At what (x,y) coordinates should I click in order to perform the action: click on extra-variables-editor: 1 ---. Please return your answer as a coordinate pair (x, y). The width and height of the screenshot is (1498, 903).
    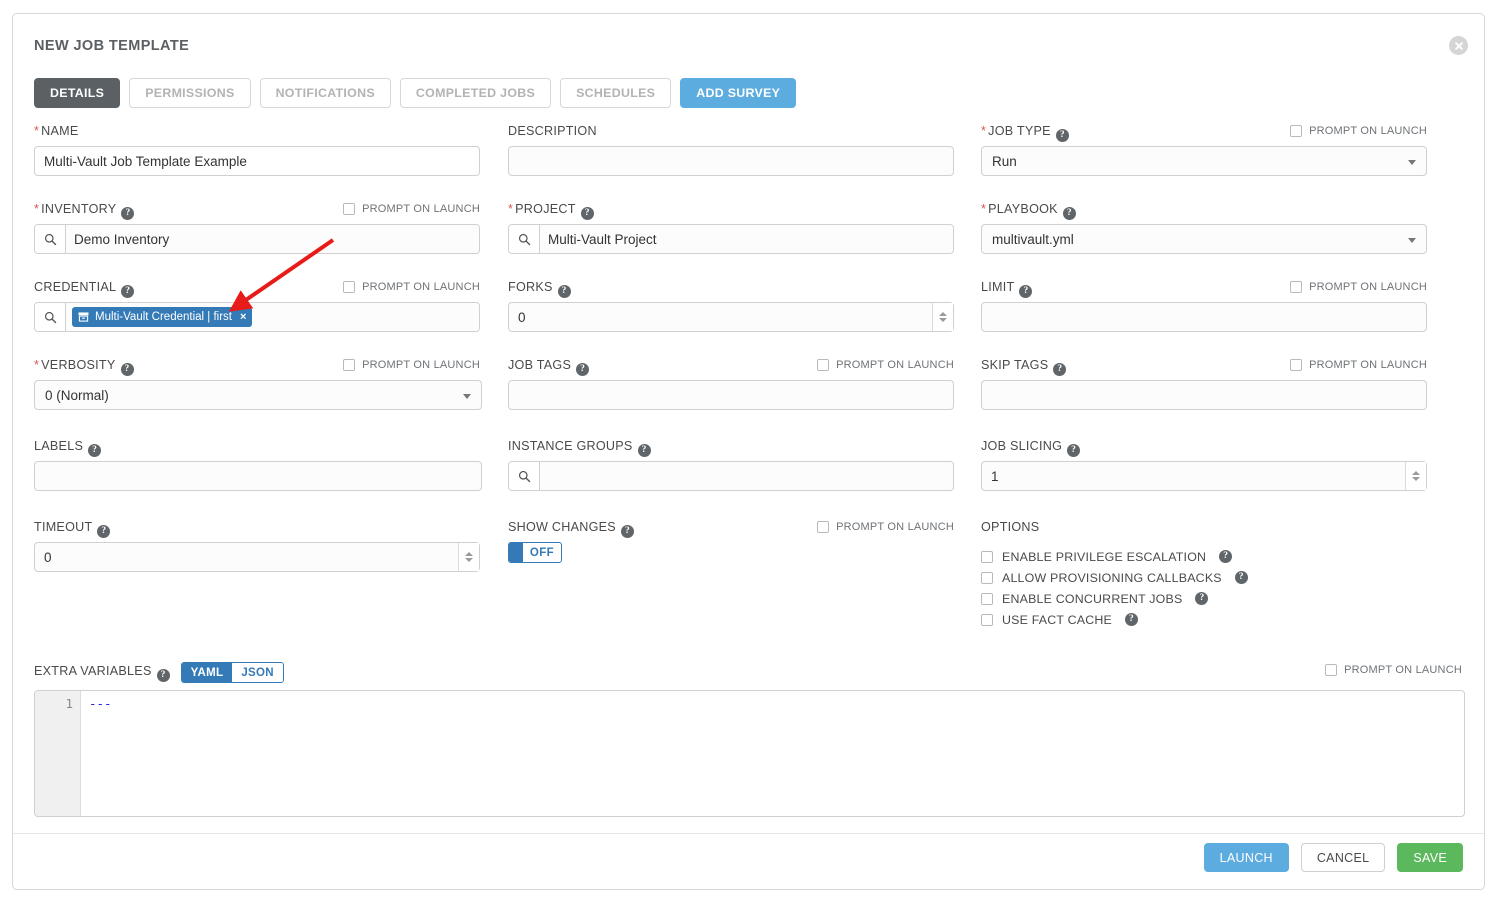
    Looking at the image, I should click on (749, 753).